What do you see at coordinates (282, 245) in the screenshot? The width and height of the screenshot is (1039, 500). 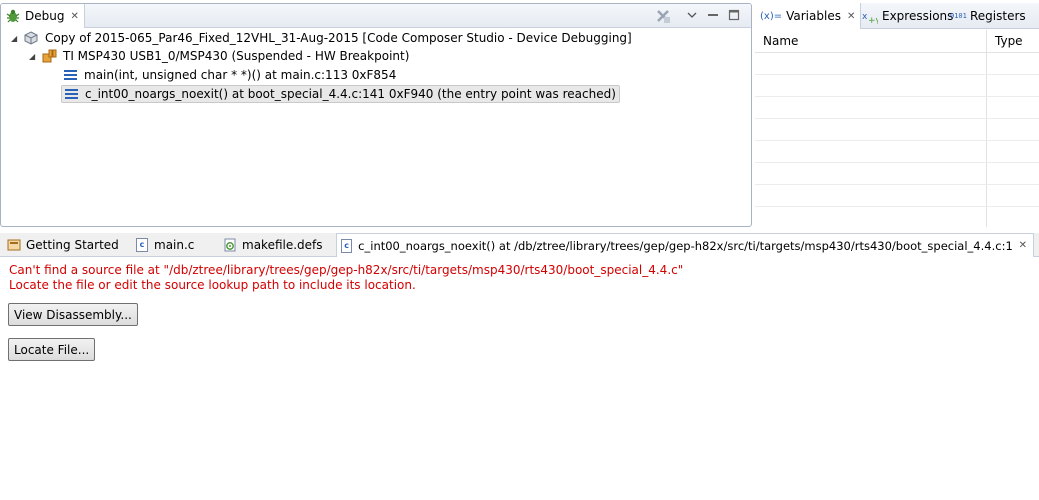 I see `tab-makefile-defs-label: makefile.defs` at bounding box center [282, 245].